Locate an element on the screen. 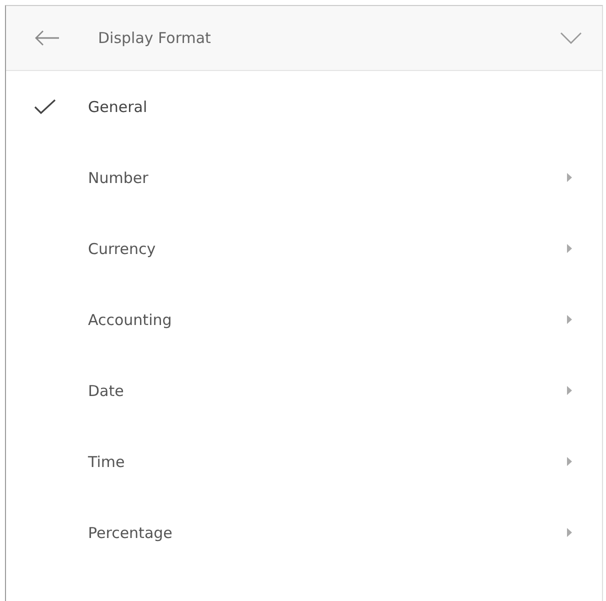 This screenshot has height=601, width=606. format-option: Percentage is located at coordinates (304, 532).